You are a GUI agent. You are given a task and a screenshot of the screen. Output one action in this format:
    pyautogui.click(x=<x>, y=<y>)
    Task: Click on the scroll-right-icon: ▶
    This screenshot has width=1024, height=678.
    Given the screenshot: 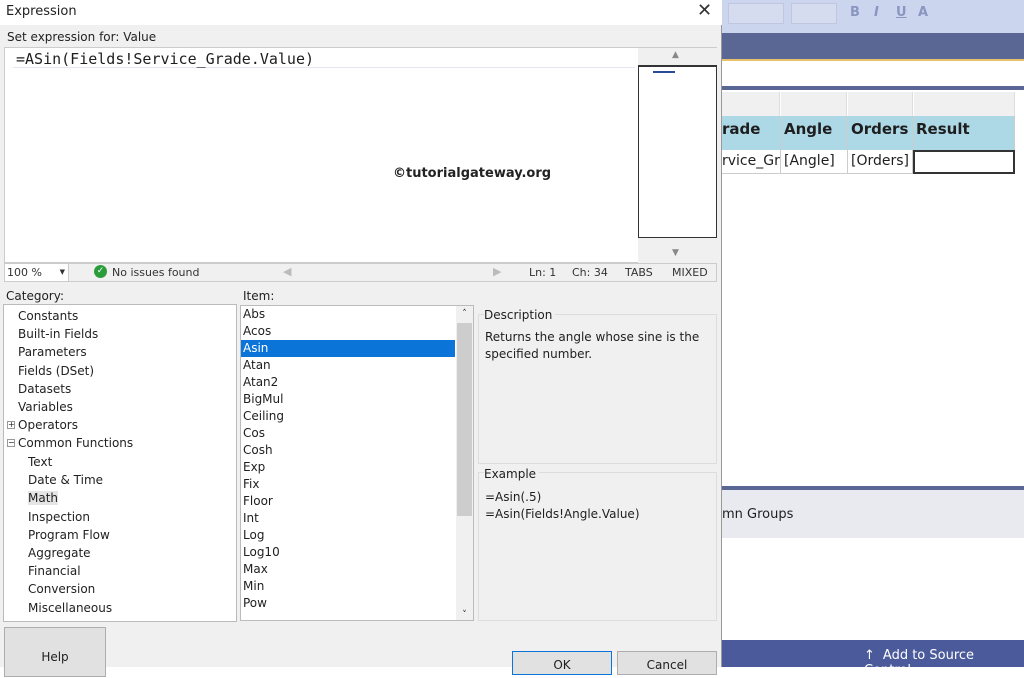 What is the action you would take?
    pyautogui.click(x=497, y=271)
    